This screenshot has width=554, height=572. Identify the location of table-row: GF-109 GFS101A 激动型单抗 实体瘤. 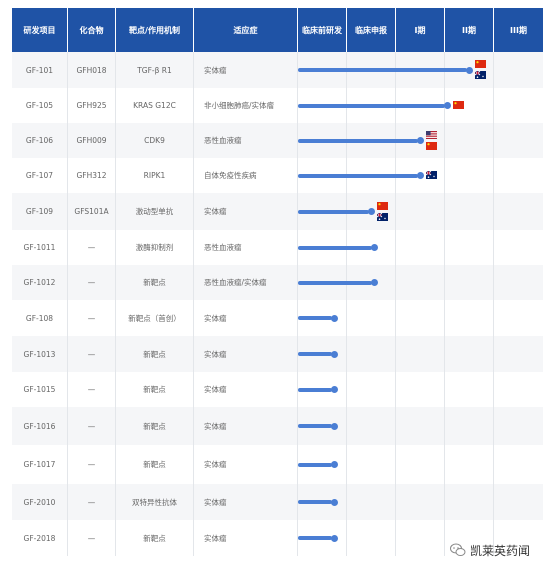
(277, 211).